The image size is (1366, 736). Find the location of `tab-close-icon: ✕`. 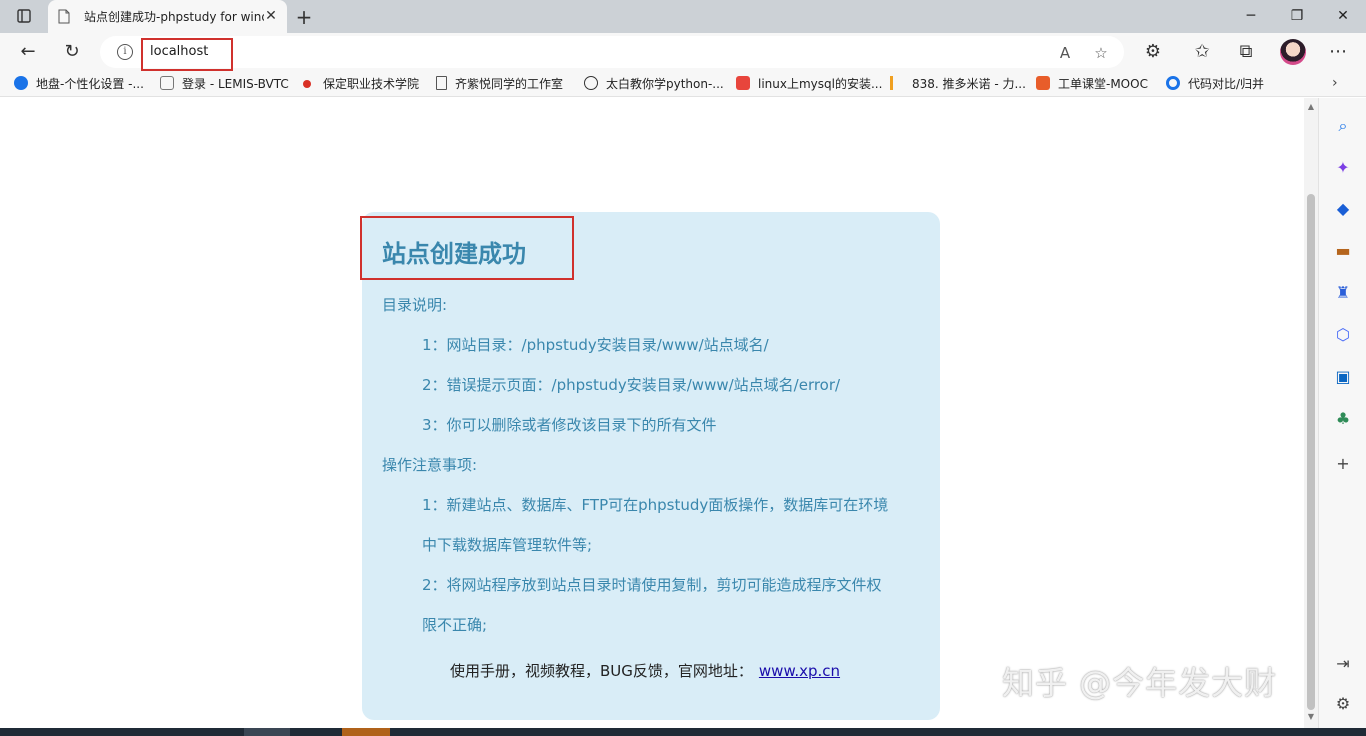

tab-close-icon: ✕ is located at coordinates (271, 16).